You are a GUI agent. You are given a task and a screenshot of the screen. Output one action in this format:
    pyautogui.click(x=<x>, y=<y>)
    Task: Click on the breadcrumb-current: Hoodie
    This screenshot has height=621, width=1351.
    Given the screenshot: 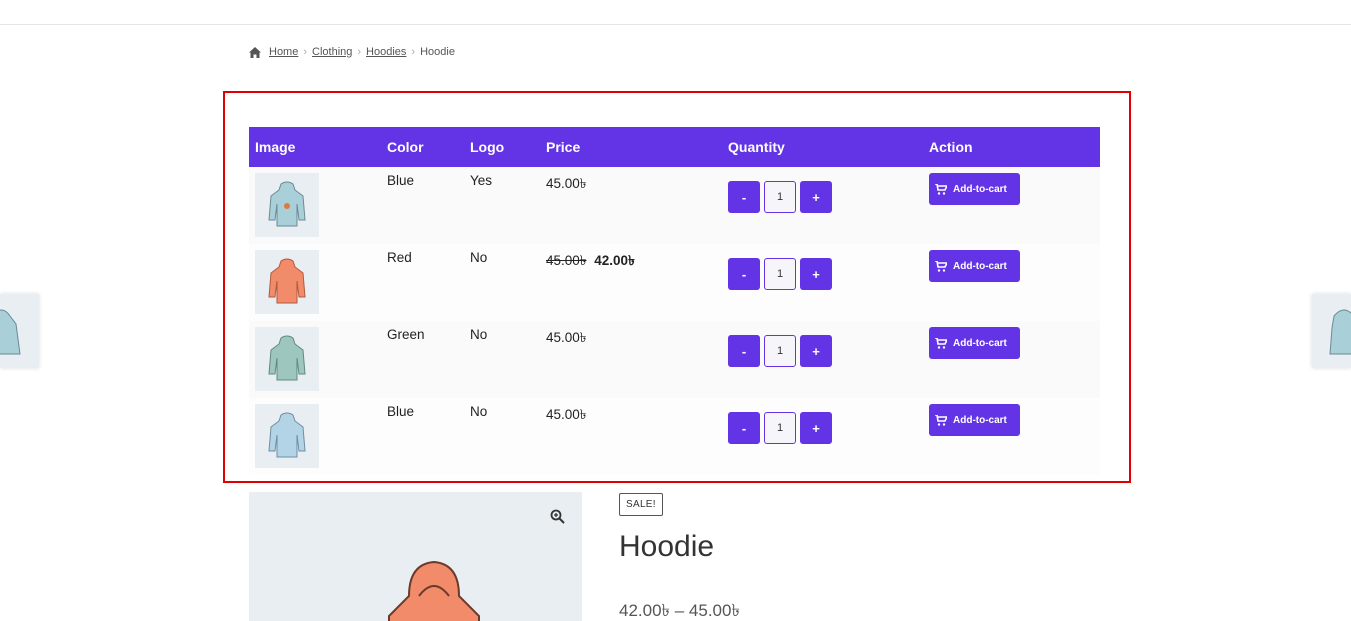 What is the action you would take?
    pyautogui.click(x=437, y=52)
    